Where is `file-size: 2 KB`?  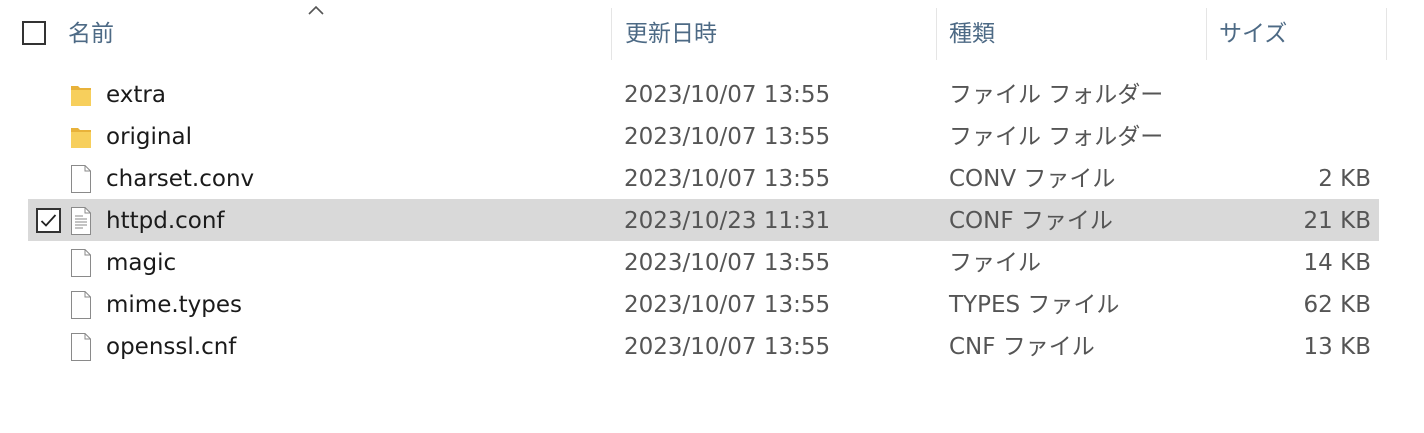
file-size: 2 KB is located at coordinates (1344, 179).